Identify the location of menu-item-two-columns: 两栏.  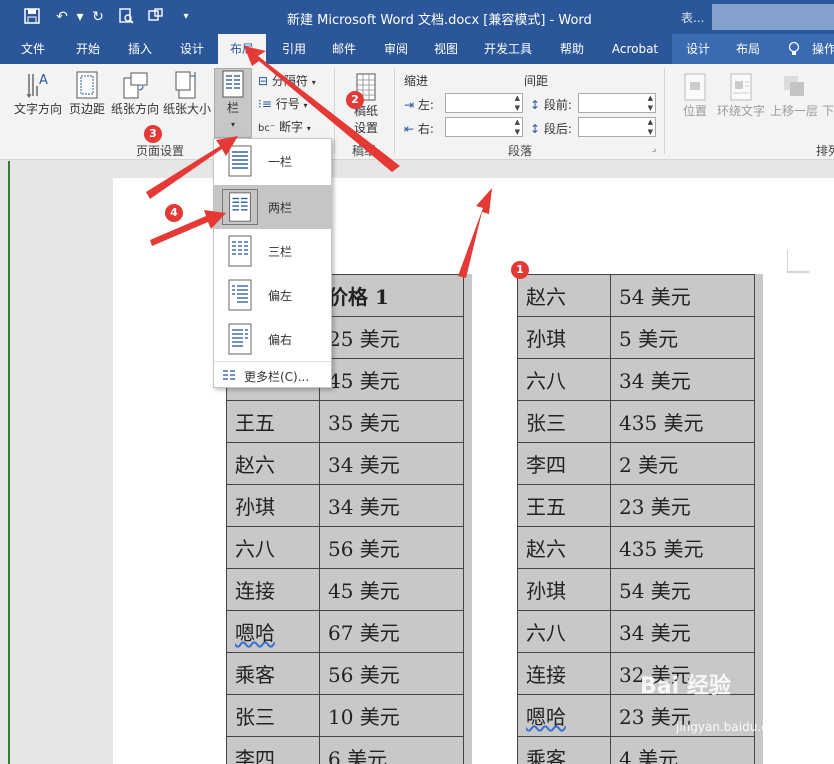
(272, 207).